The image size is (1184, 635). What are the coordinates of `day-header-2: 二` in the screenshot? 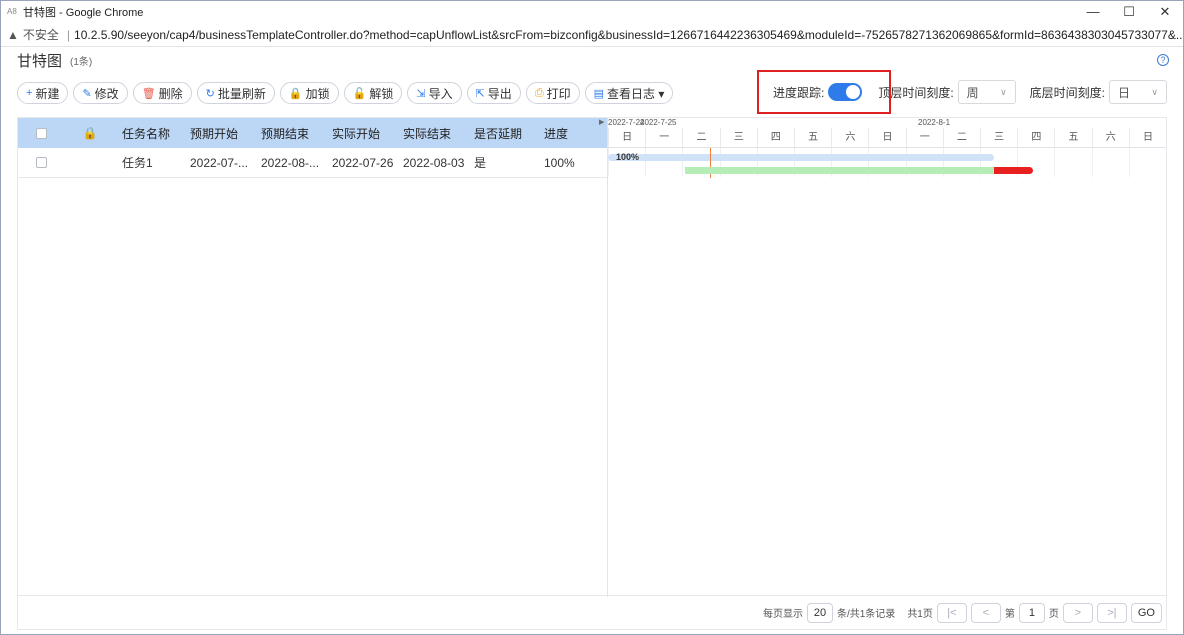 It's located at (700, 137).